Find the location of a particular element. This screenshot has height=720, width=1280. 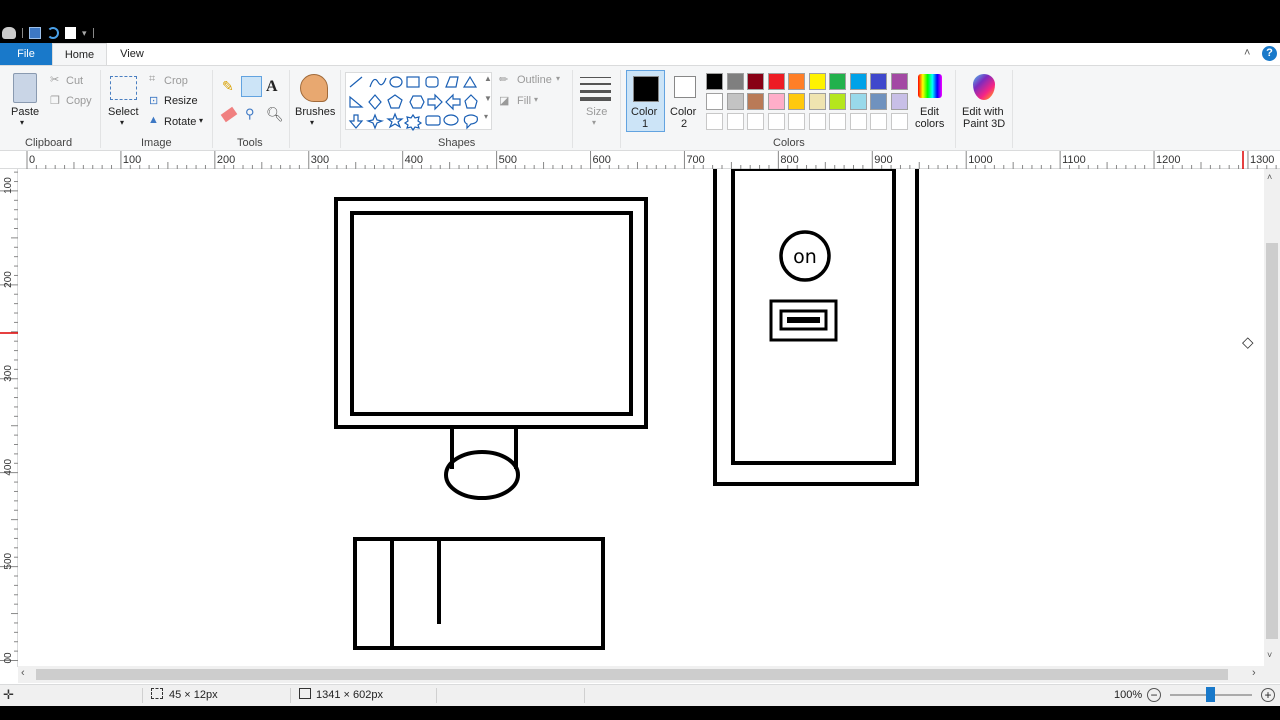

new-file-icon is located at coordinates (70, 33).